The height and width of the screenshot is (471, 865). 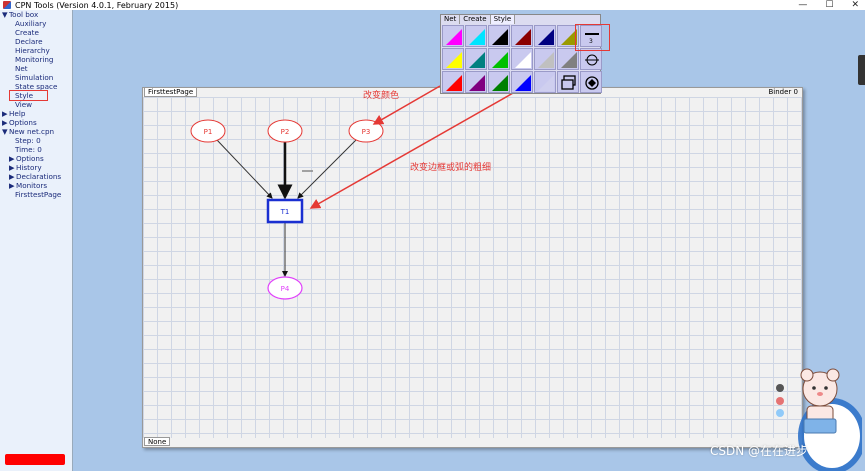 I want to click on tree-item-toolbox: ▼Tool box, so click(x=36, y=14).